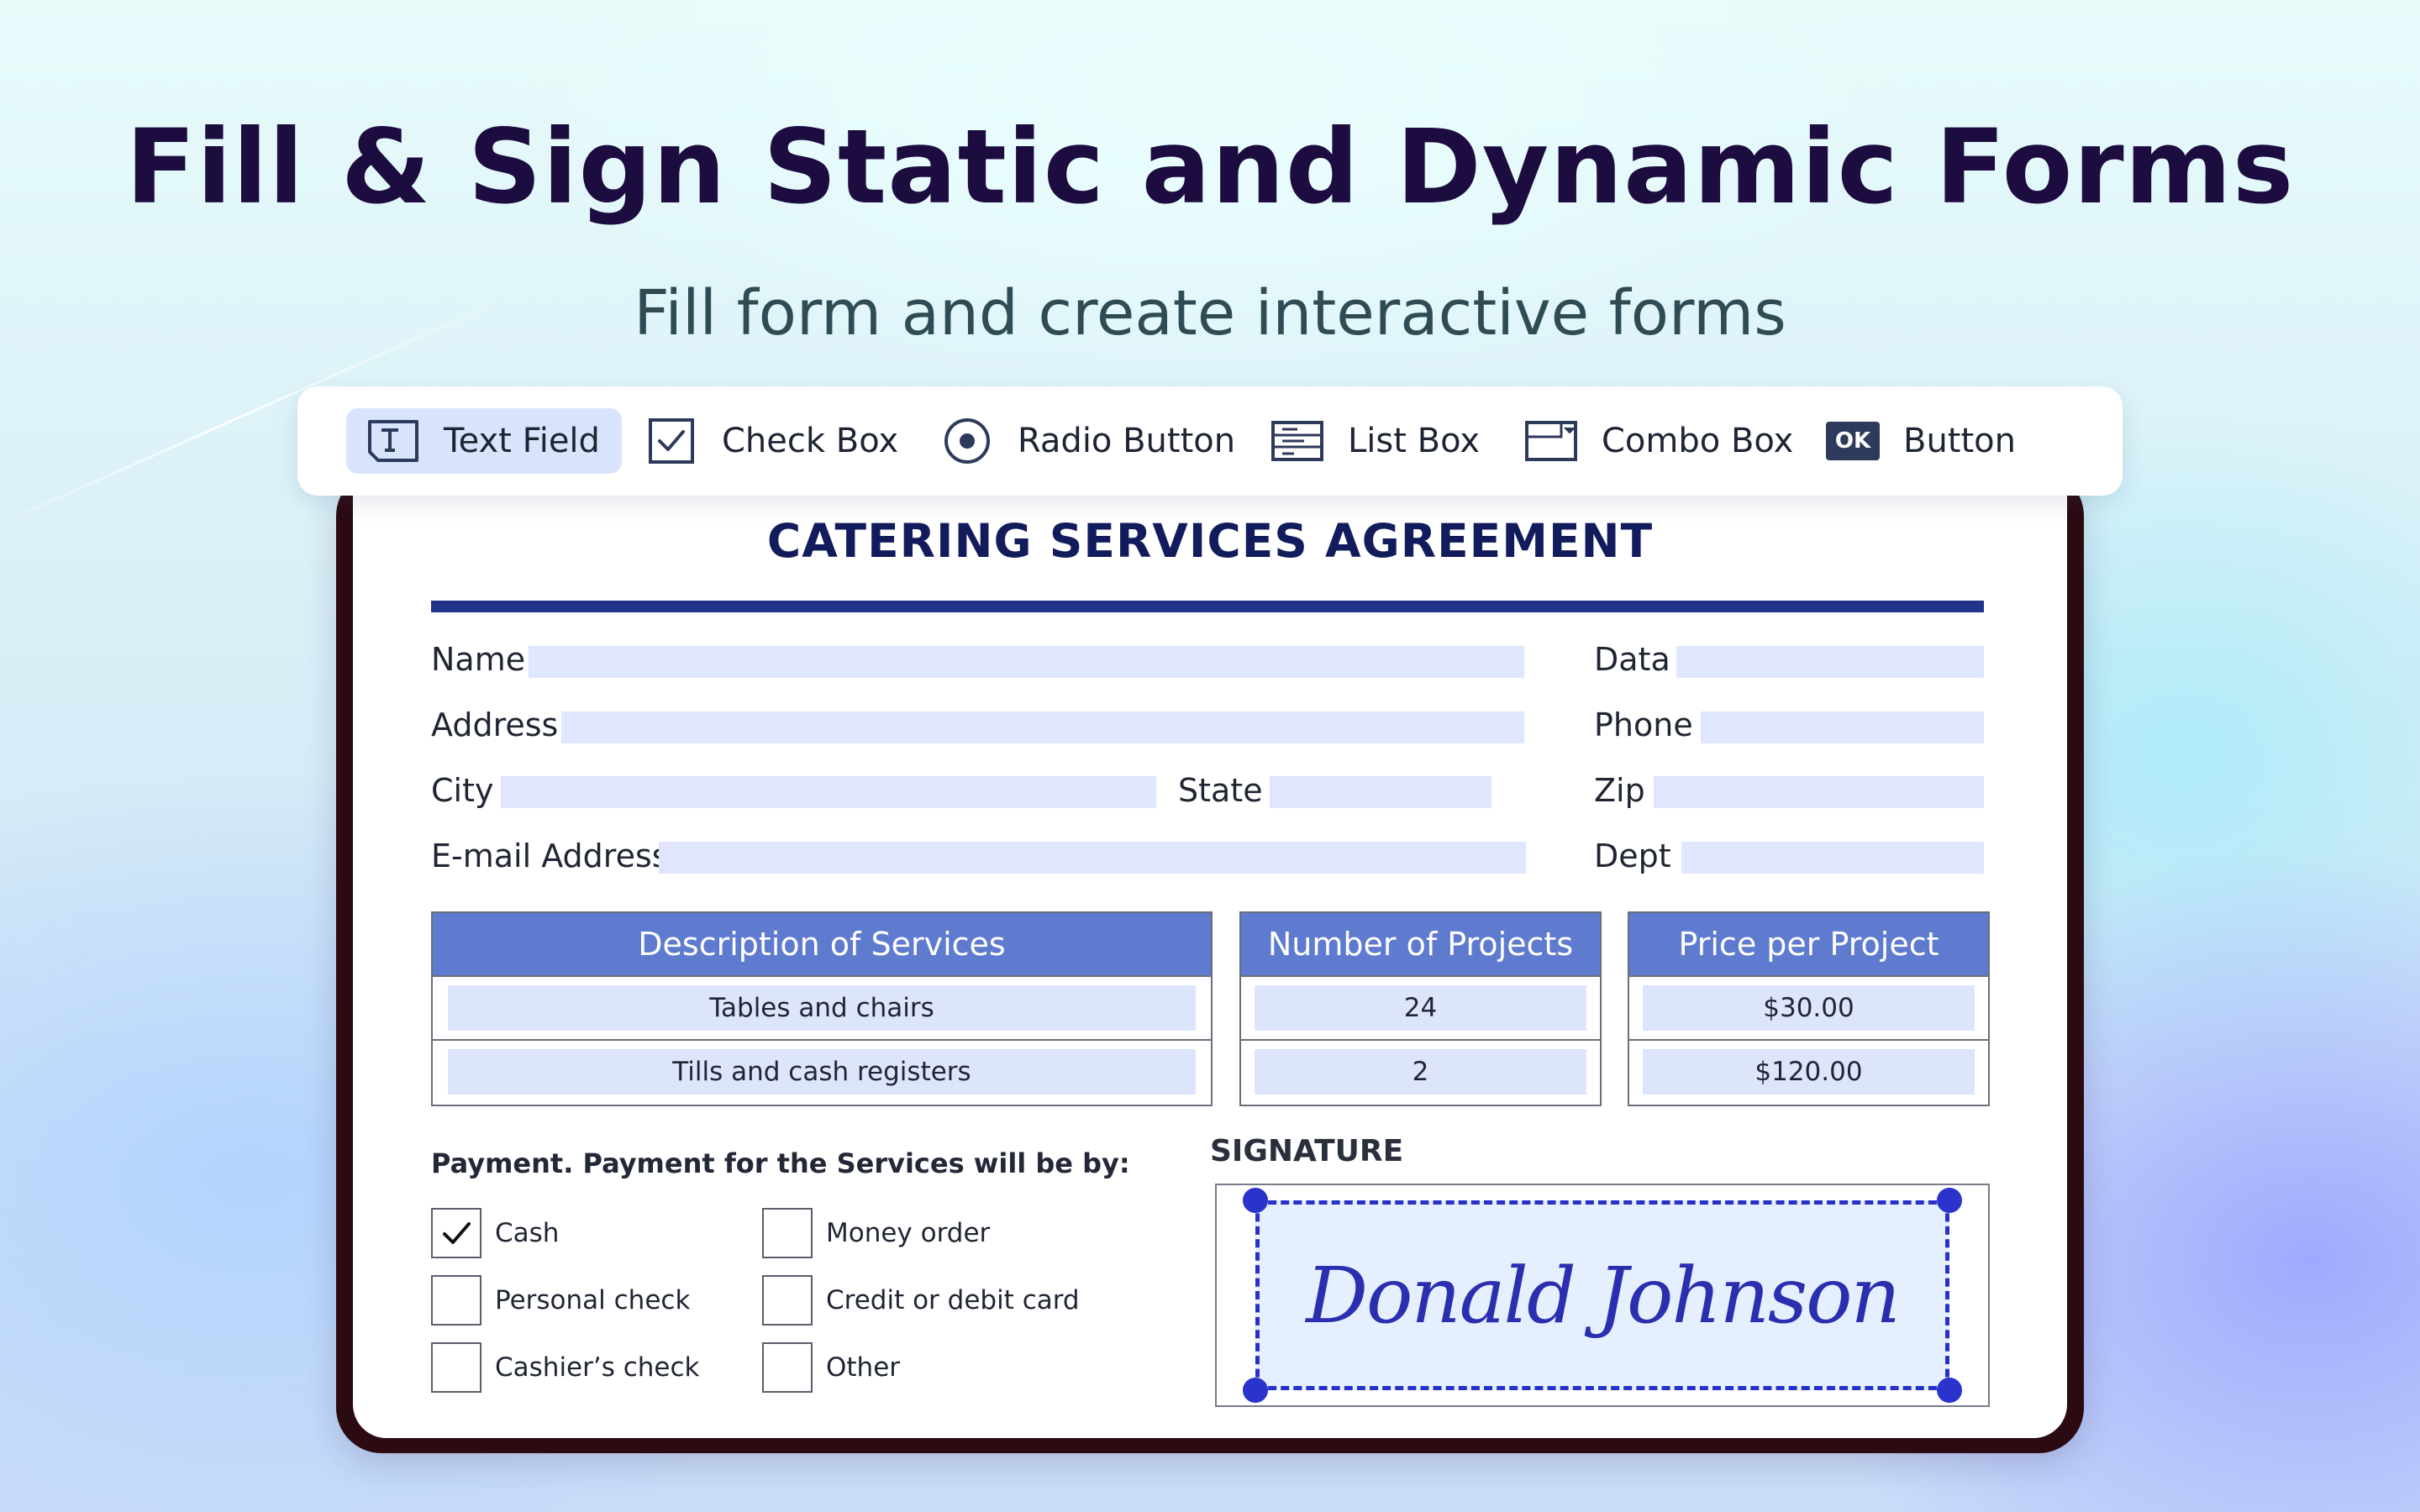 The image size is (2420, 1512). I want to click on tool-label: Combo Box, so click(1698, 441).